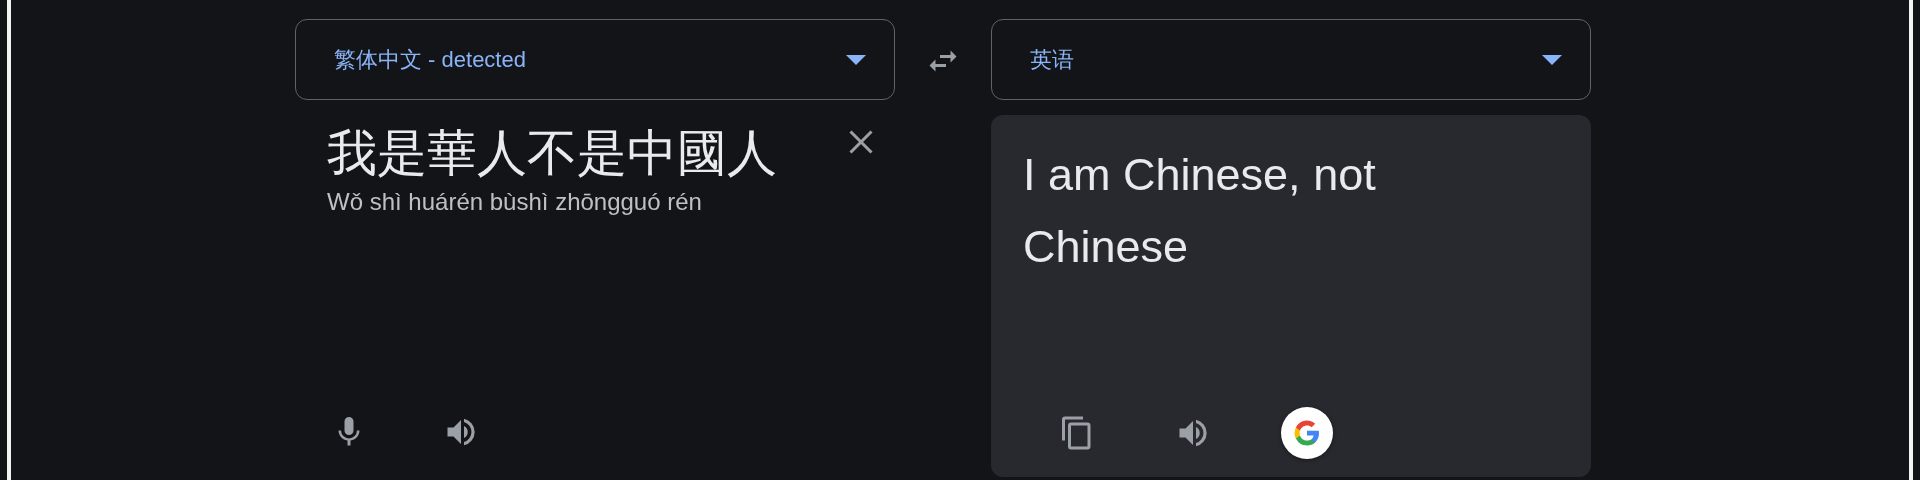 Image resolution: width=1920 pixels, height=480 pixels. I want to click on source-text: 我是華人不是中國人, so click(552, 153).